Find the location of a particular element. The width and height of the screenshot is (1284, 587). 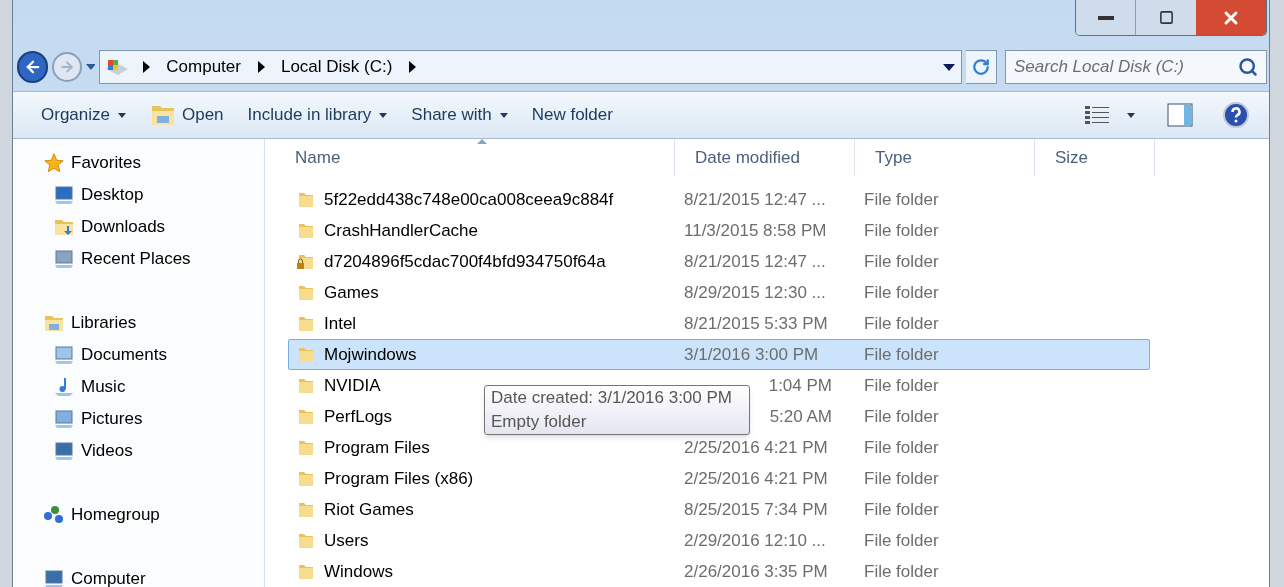

nav-group-item: Computer is located at coordinates (153, 575).